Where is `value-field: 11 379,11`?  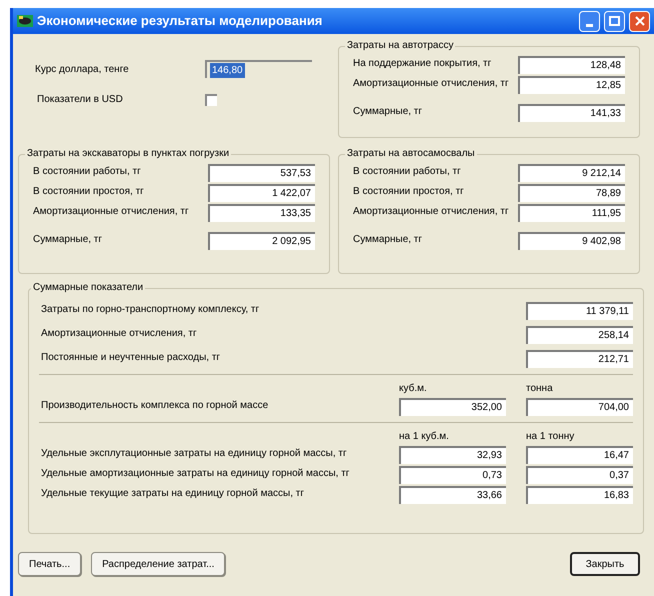
value-field: 11 379,11 is located at coordinates (579, 311).